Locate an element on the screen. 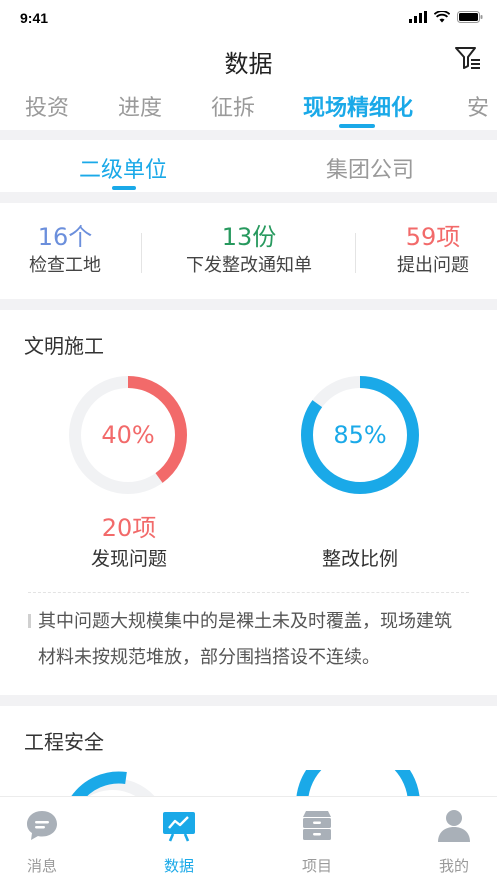 The height and width of the screenshot is (884, 497). issues-ring: 40% is located at coordinates (128, 435).